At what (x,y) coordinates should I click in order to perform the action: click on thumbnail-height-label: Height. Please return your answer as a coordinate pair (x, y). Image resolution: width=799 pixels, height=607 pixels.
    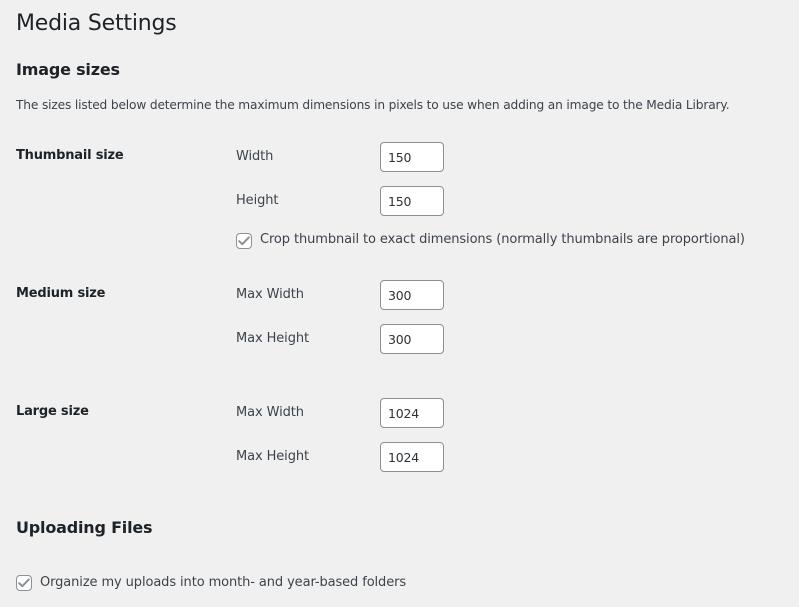
    Looking at the image, I should click on (257, 200).